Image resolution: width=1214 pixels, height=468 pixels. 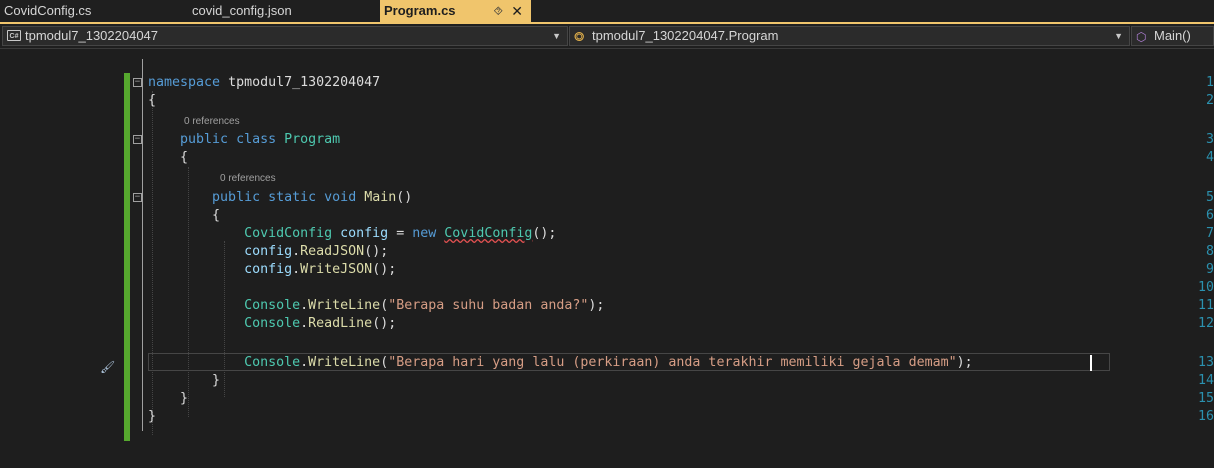 What do you see at coordinates (268, 252) in the screenshot?
I see `code-text: config.ReadJSON();` at bounding box center [268, 252].